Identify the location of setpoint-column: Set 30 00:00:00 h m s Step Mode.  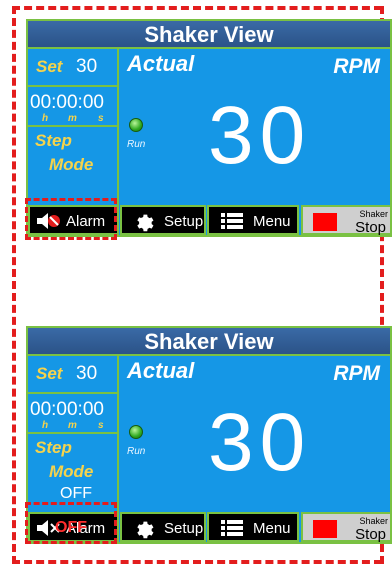
(73, 127).